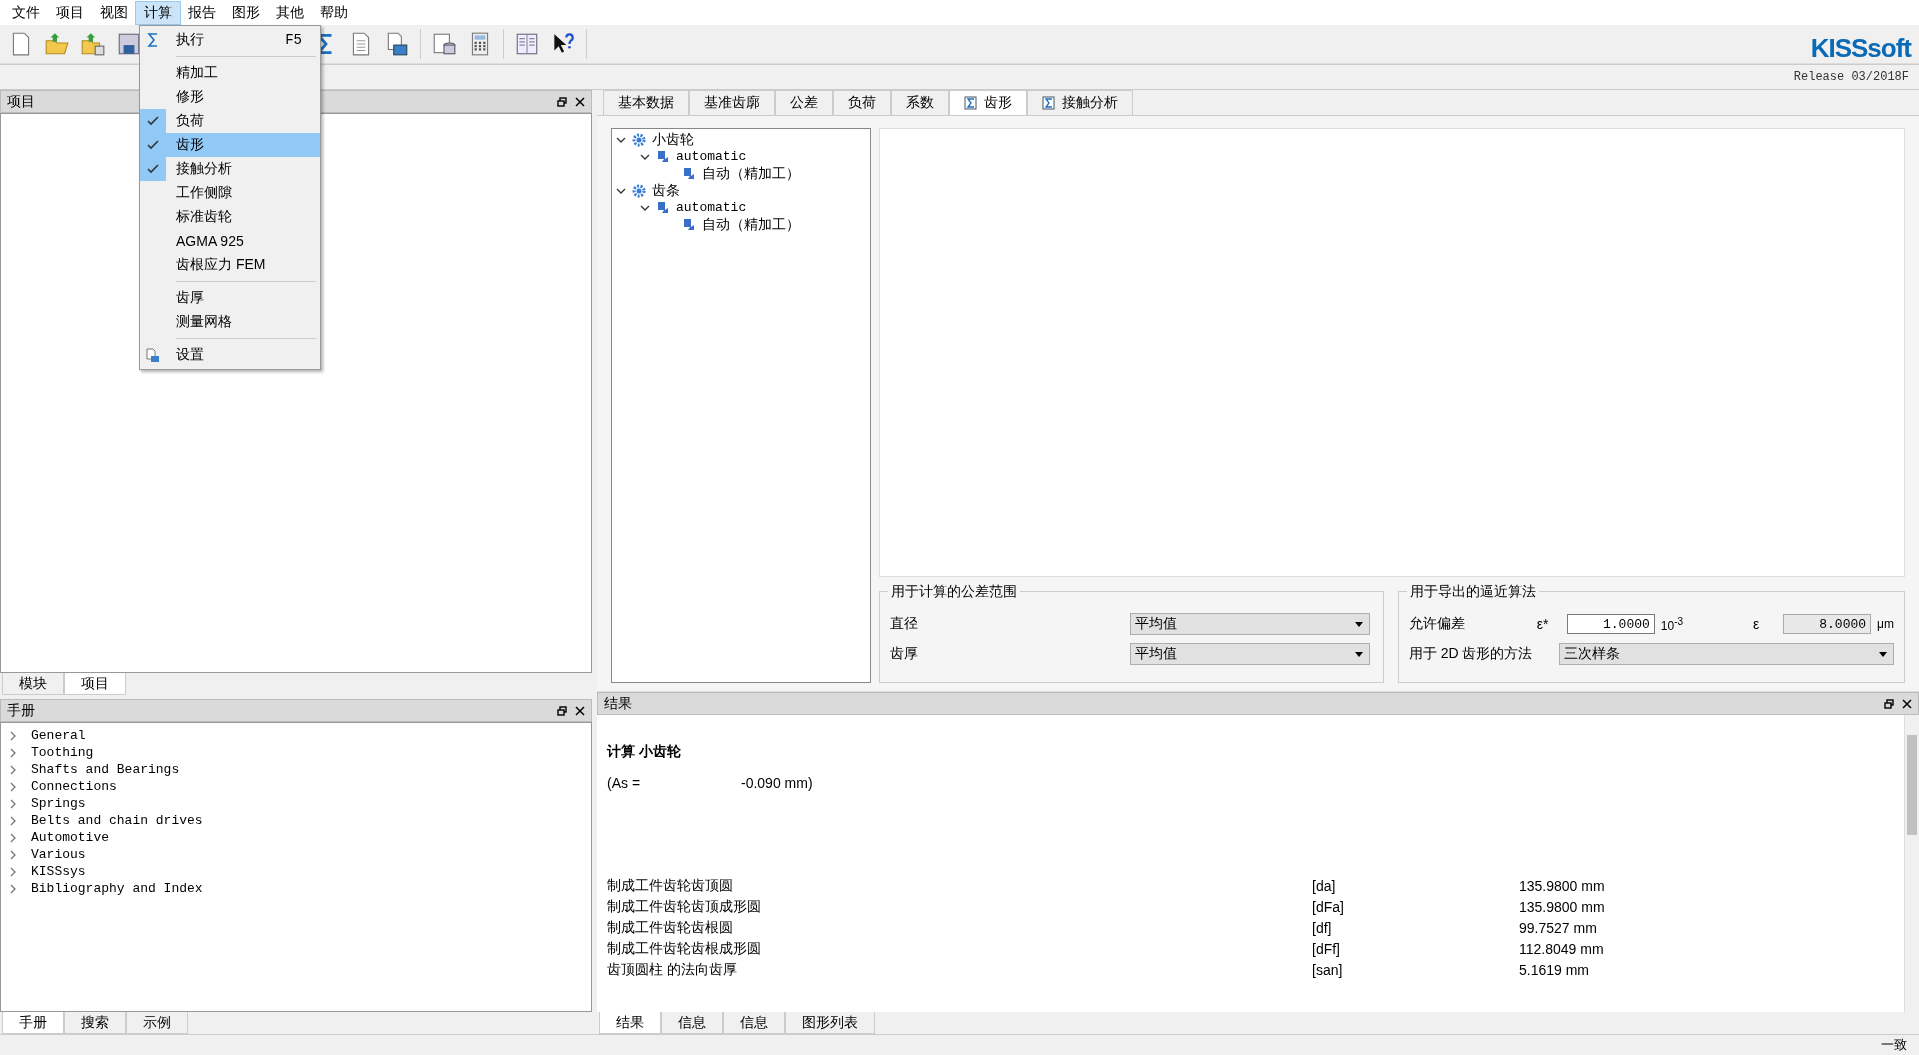 The image size is (1919, 1055). I want to click on menu-entry: 齿厚, so click(230, 298).